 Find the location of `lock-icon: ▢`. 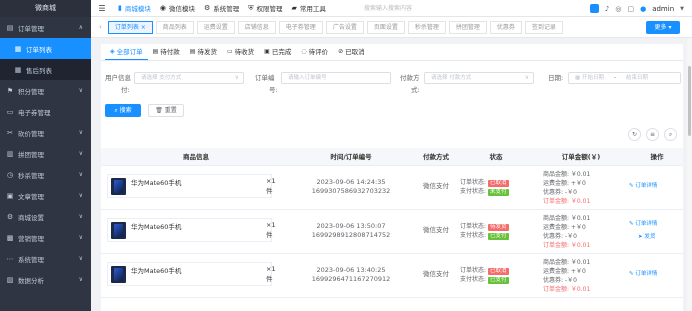

lock-icon: ▢ is located at coordinates (630, 9).